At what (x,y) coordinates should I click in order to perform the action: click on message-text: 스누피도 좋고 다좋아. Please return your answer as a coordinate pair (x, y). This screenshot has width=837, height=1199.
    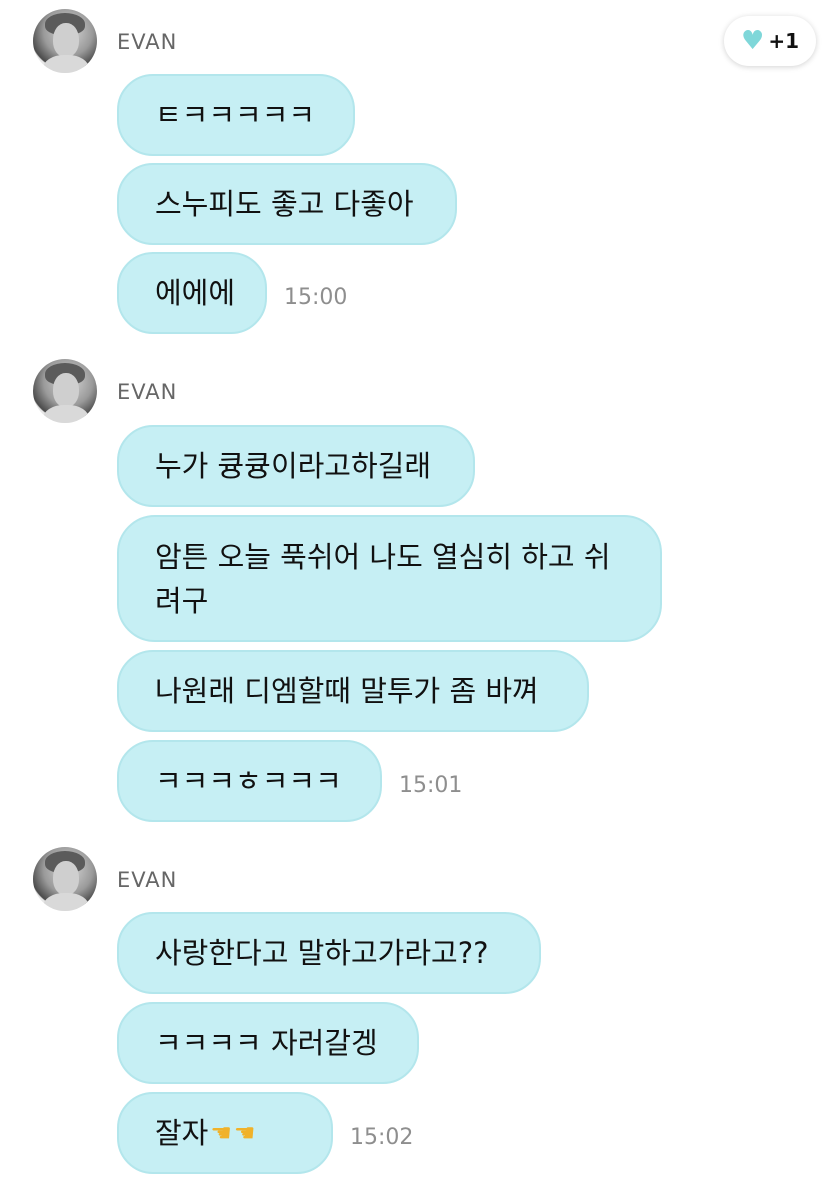
    Looking at the image, I should click on (284, 204).